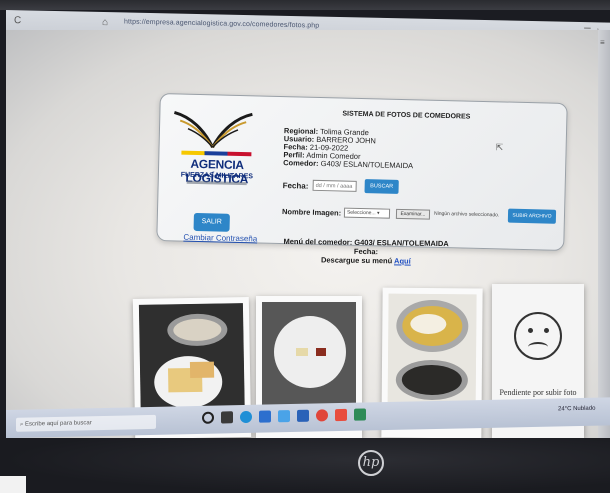  Describe the element at coordinates (227, 417) in the screenshot. I see `task-view-icon` at that location.